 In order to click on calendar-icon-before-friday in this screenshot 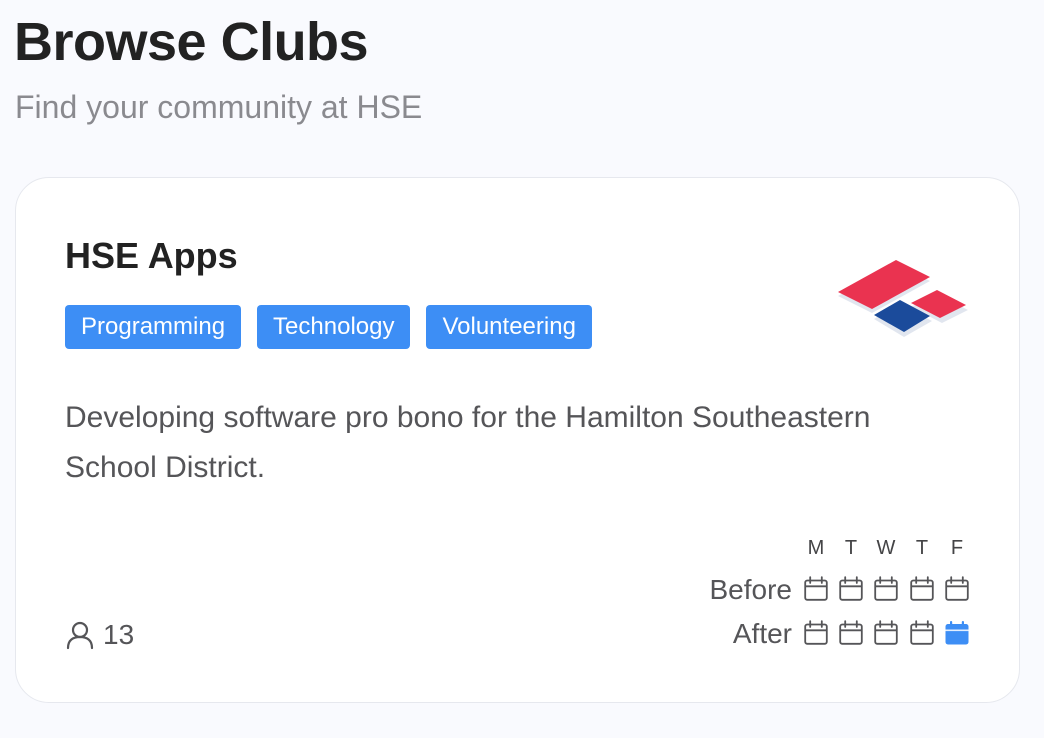, I will do `click(957, 589)`.